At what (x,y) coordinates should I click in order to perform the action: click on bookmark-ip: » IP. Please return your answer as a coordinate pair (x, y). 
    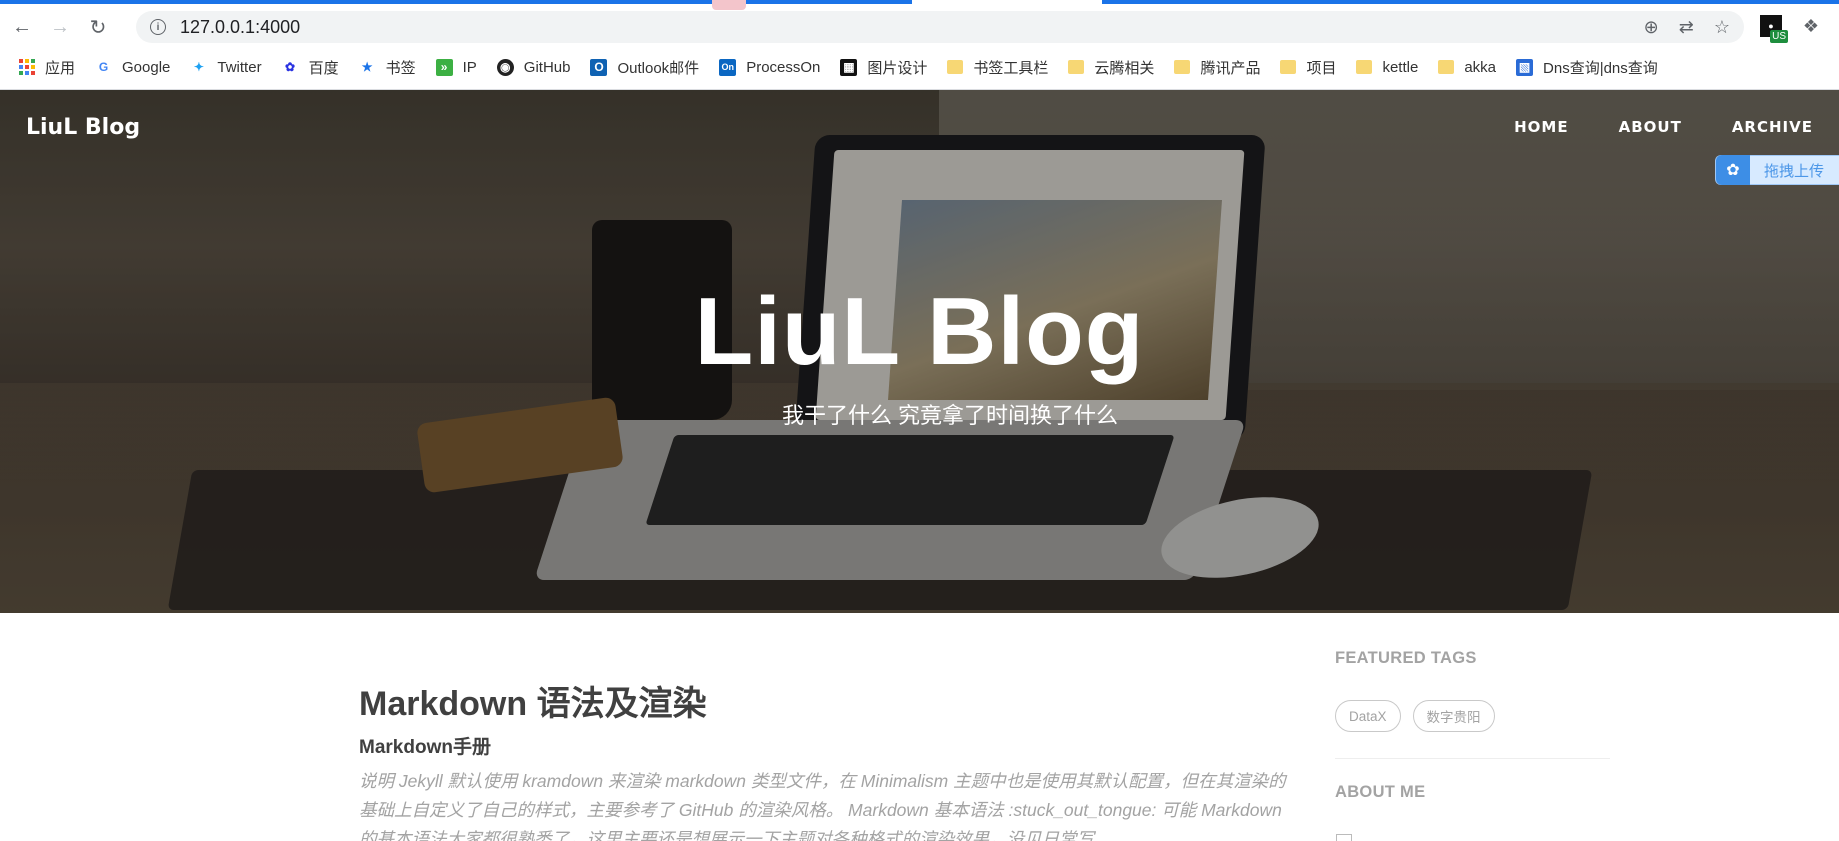
    Looking at the image, I should click on (456, 67).